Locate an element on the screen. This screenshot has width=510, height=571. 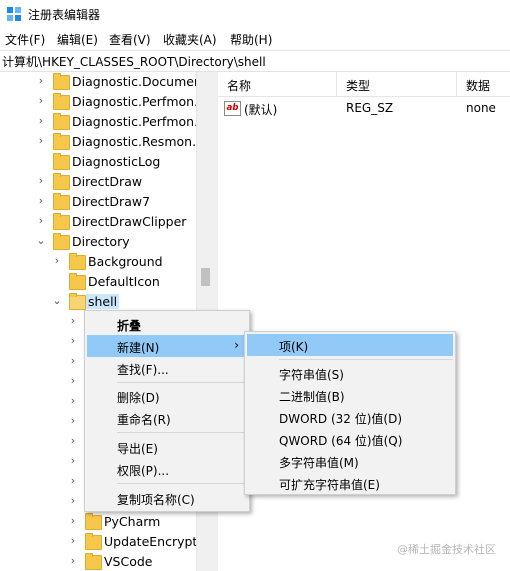
tree-item: ⌄ Directory is located at coordinates (98, 242).